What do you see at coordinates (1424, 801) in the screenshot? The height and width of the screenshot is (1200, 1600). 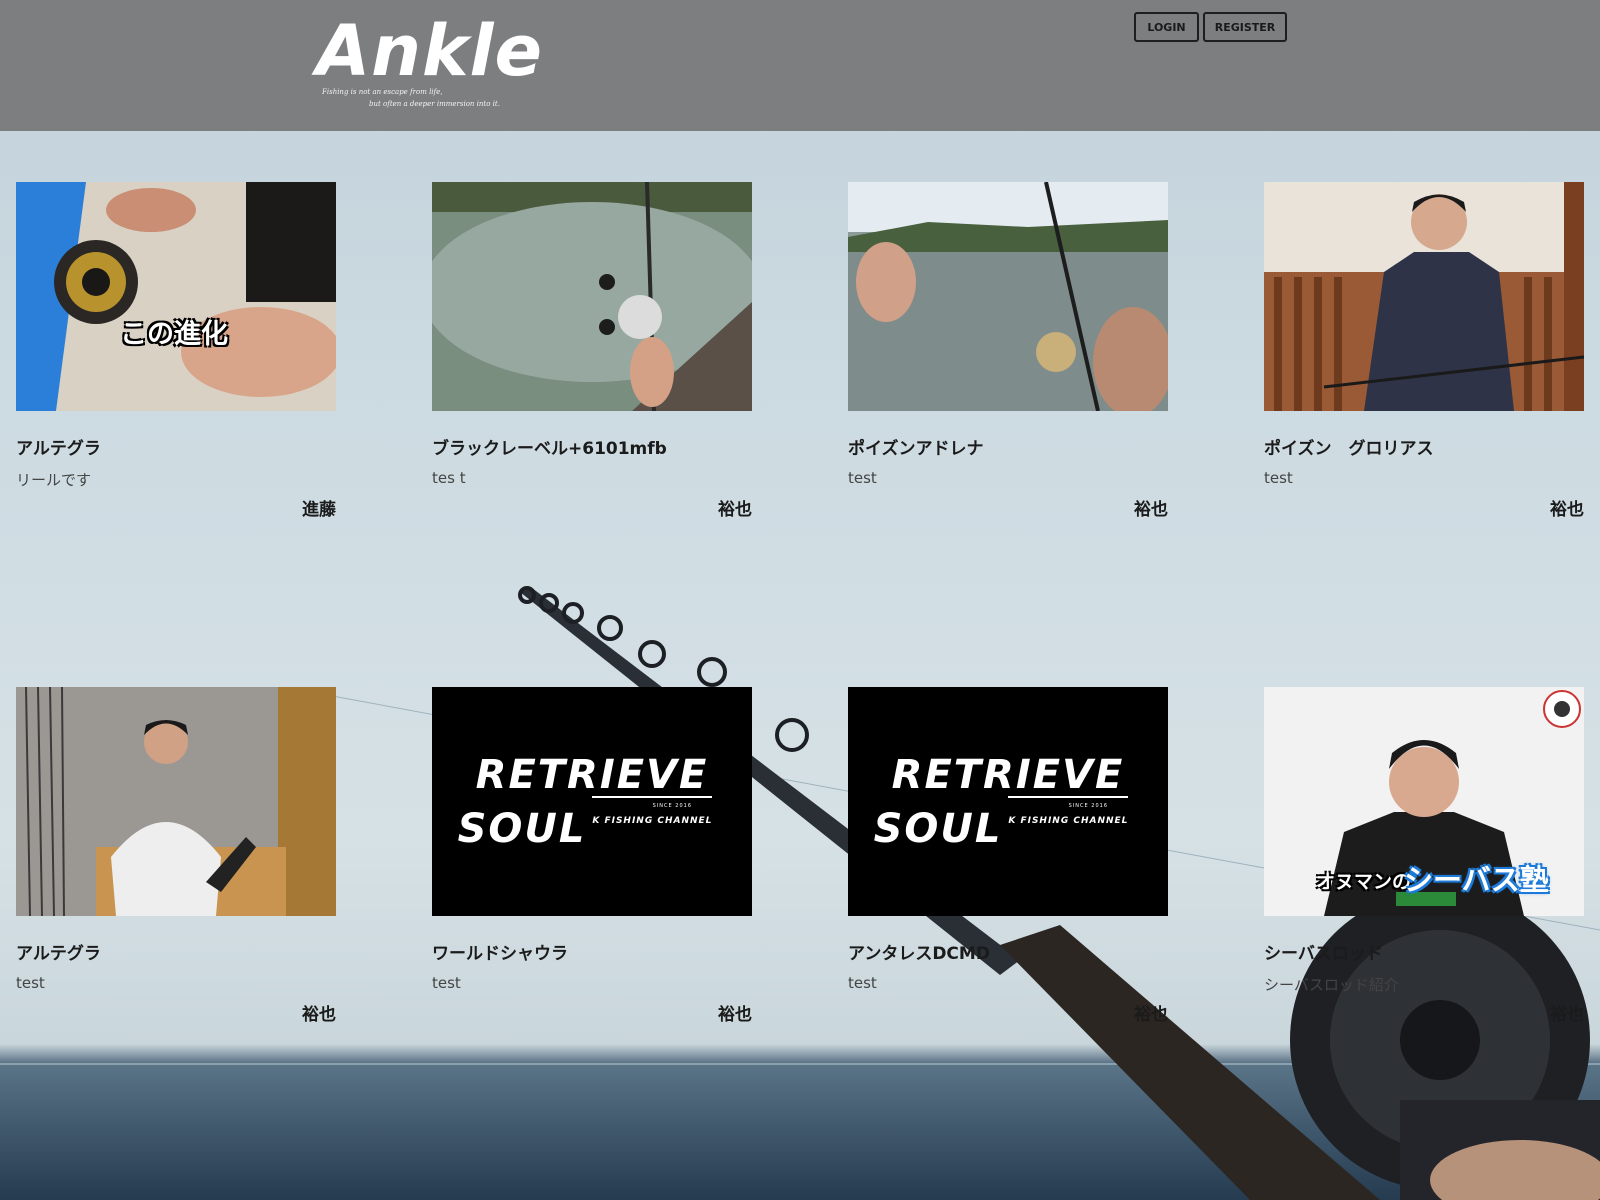 I see `post-thumbnail: オヌマンの シーバス塾` at bounding box center [1424, 801].